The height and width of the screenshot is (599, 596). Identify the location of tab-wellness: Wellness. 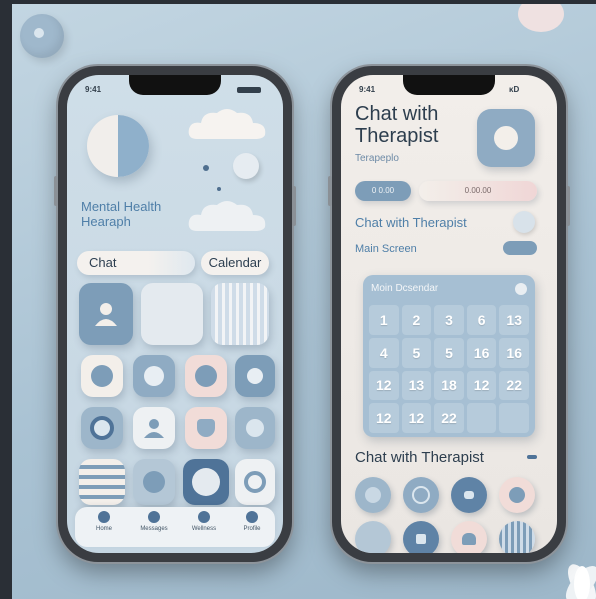
(204, 521).